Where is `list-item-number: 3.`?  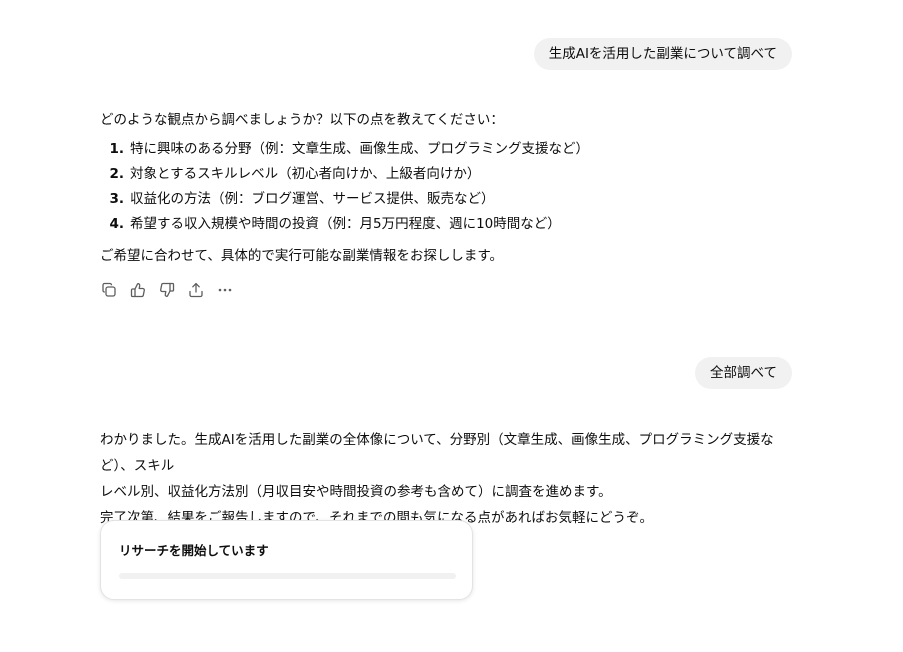 list-item-number: 3. is located at coordinates (116, 199).